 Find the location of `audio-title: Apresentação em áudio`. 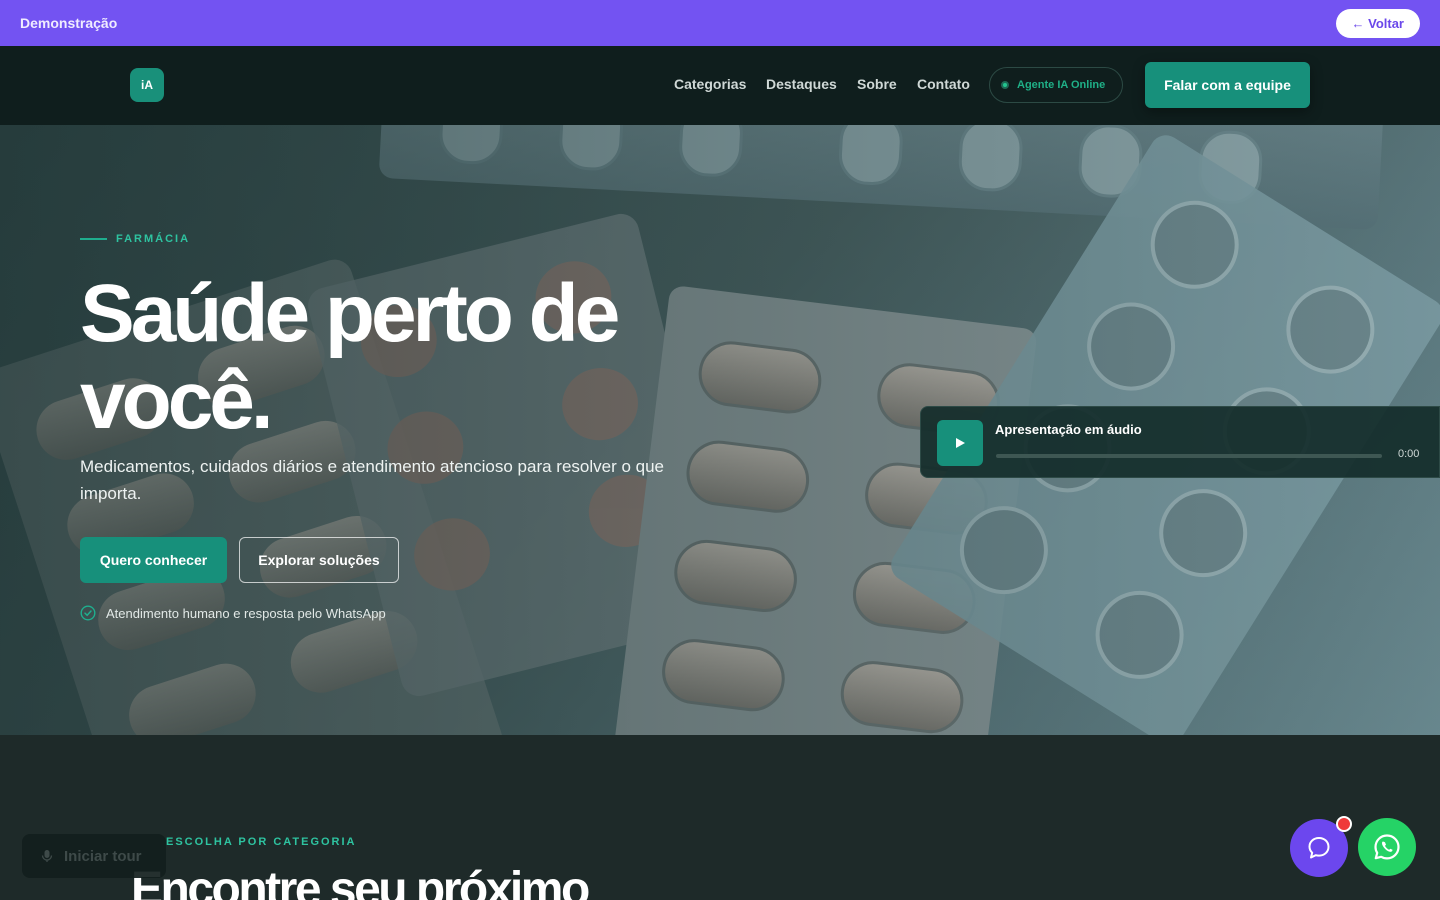

audio-title: Apresentação em áudio is located at coordinates (1068, 429).